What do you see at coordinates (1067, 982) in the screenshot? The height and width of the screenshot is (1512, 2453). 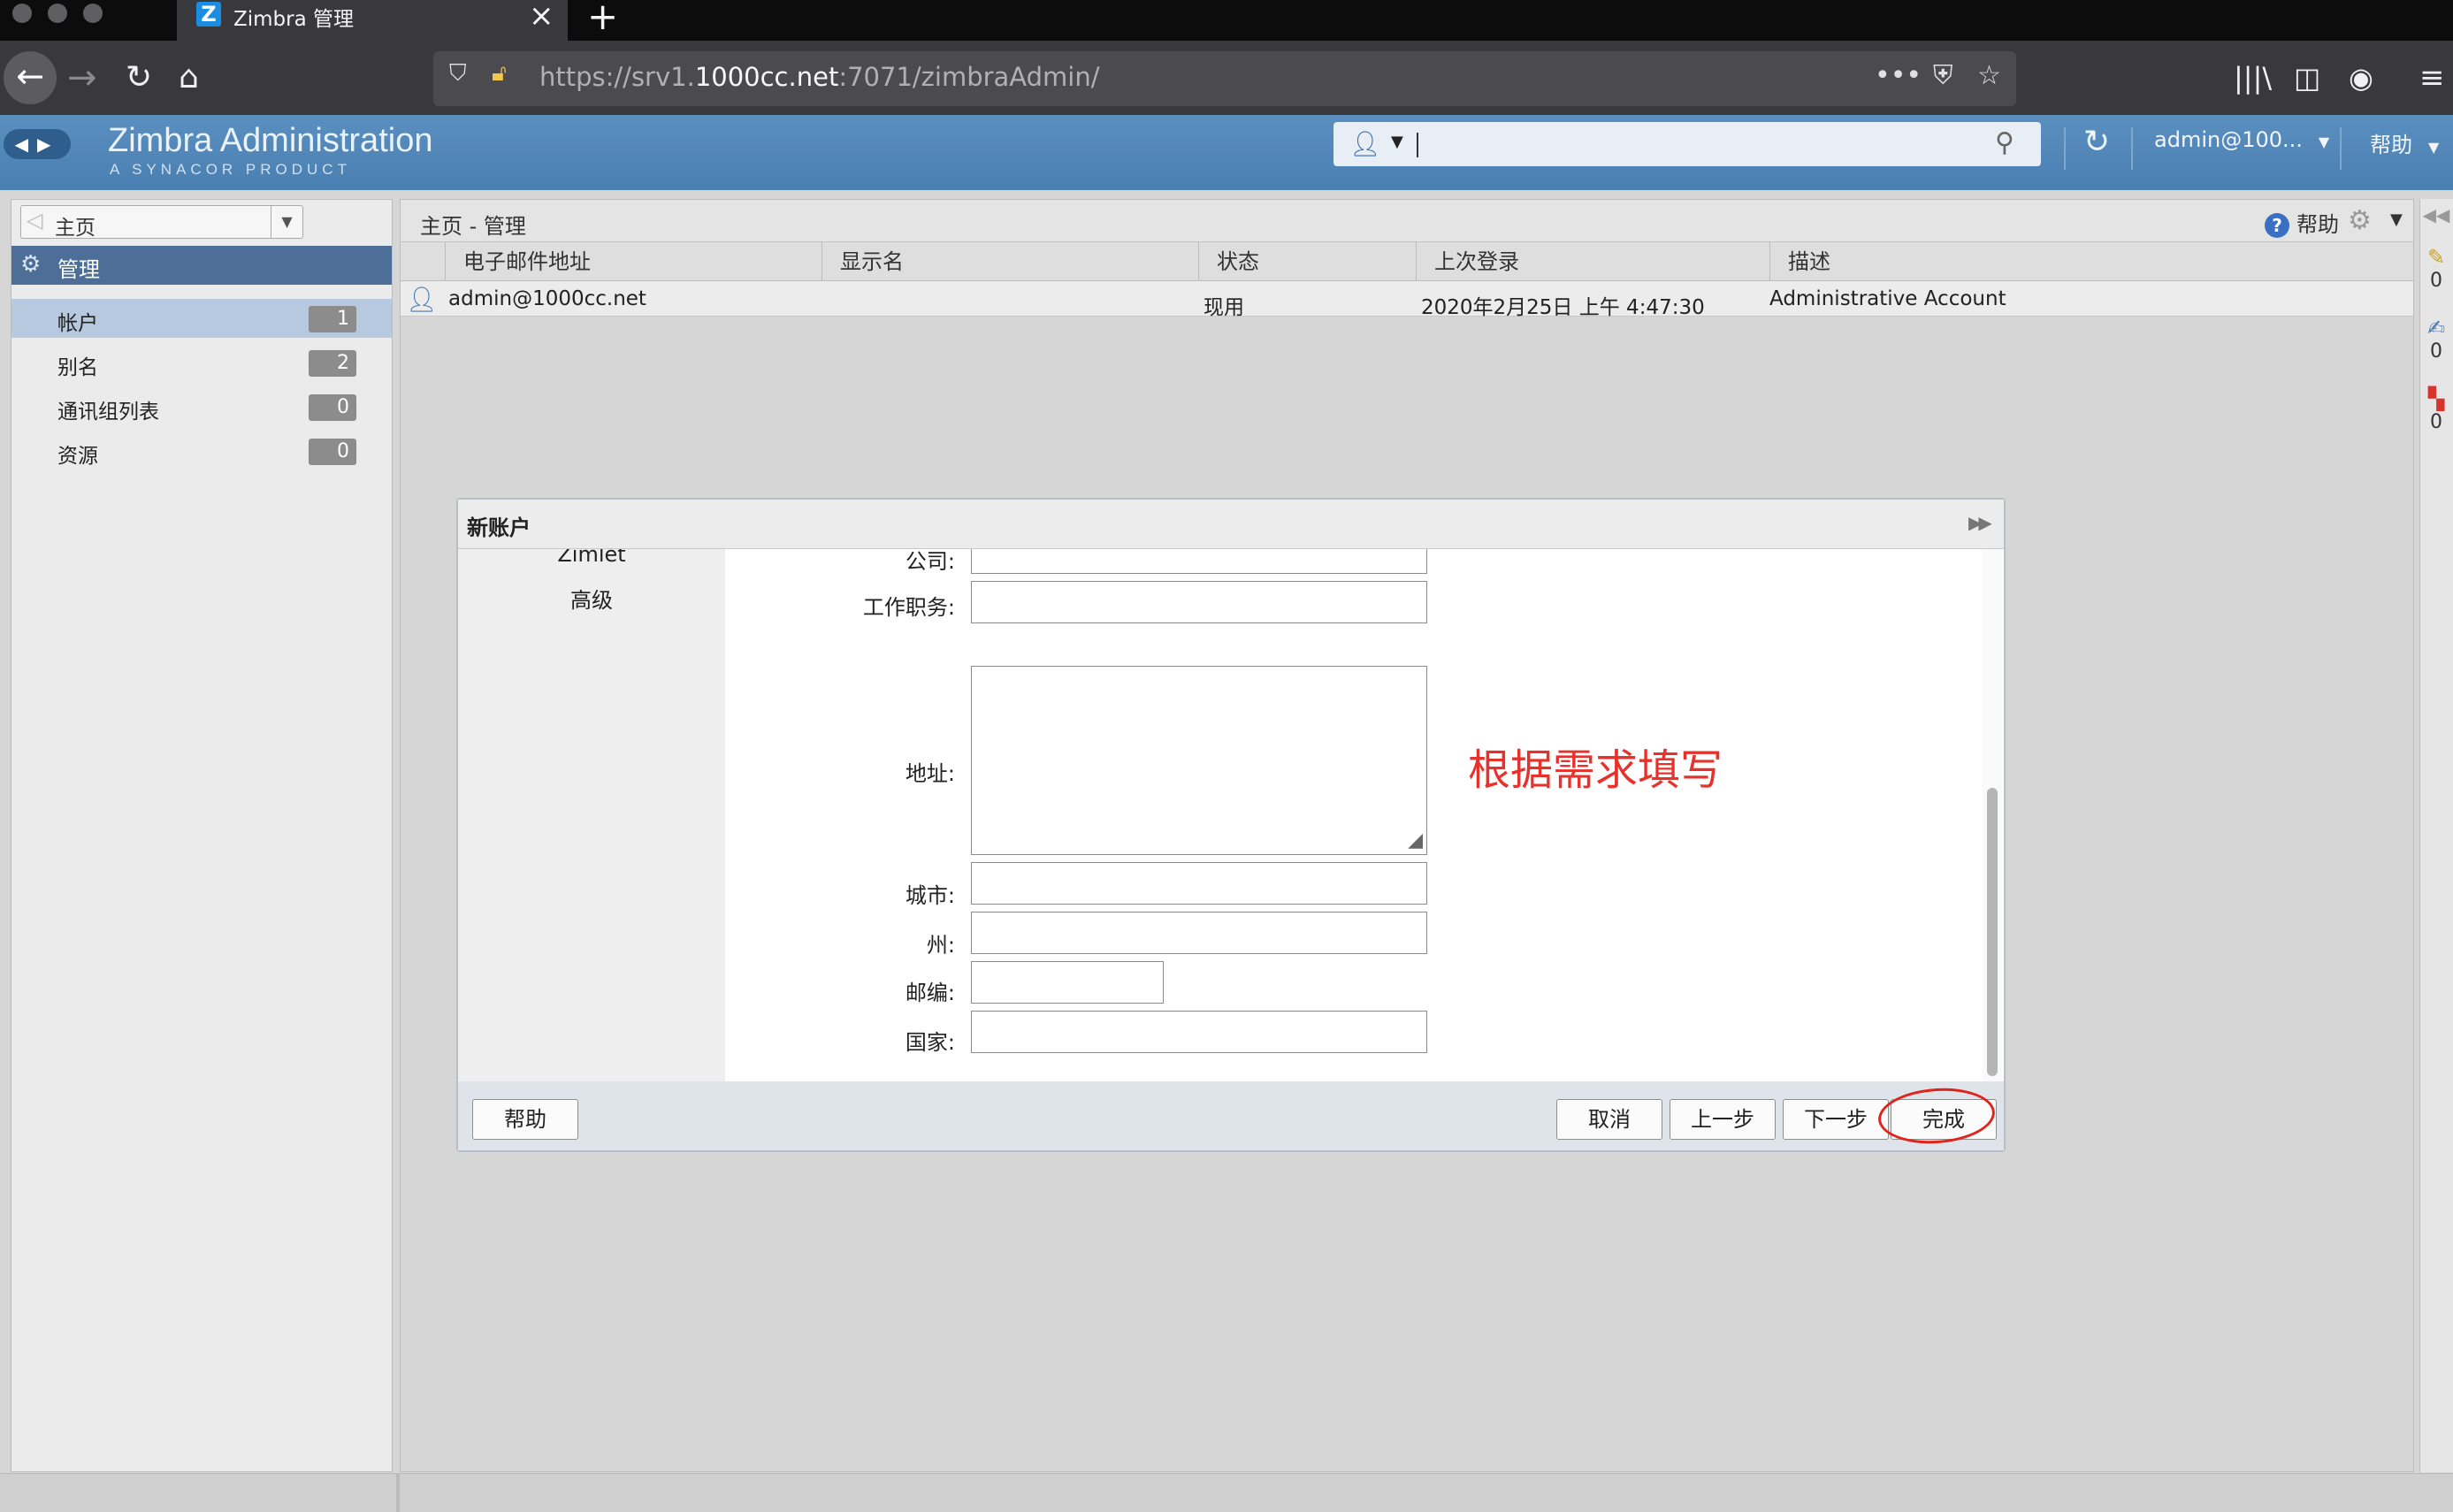 I see `zip-field` at bounding box center [1067, 982].